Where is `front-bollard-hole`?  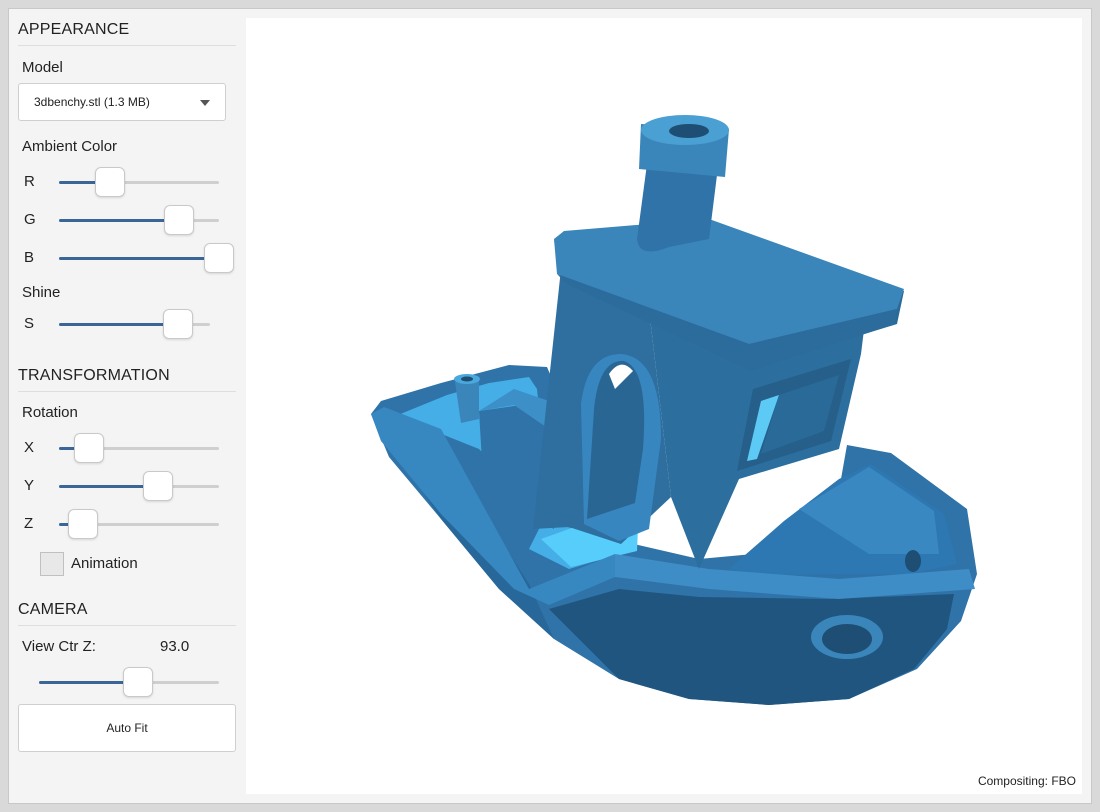
front-bollard-hole is located at coordinates (467, 379).